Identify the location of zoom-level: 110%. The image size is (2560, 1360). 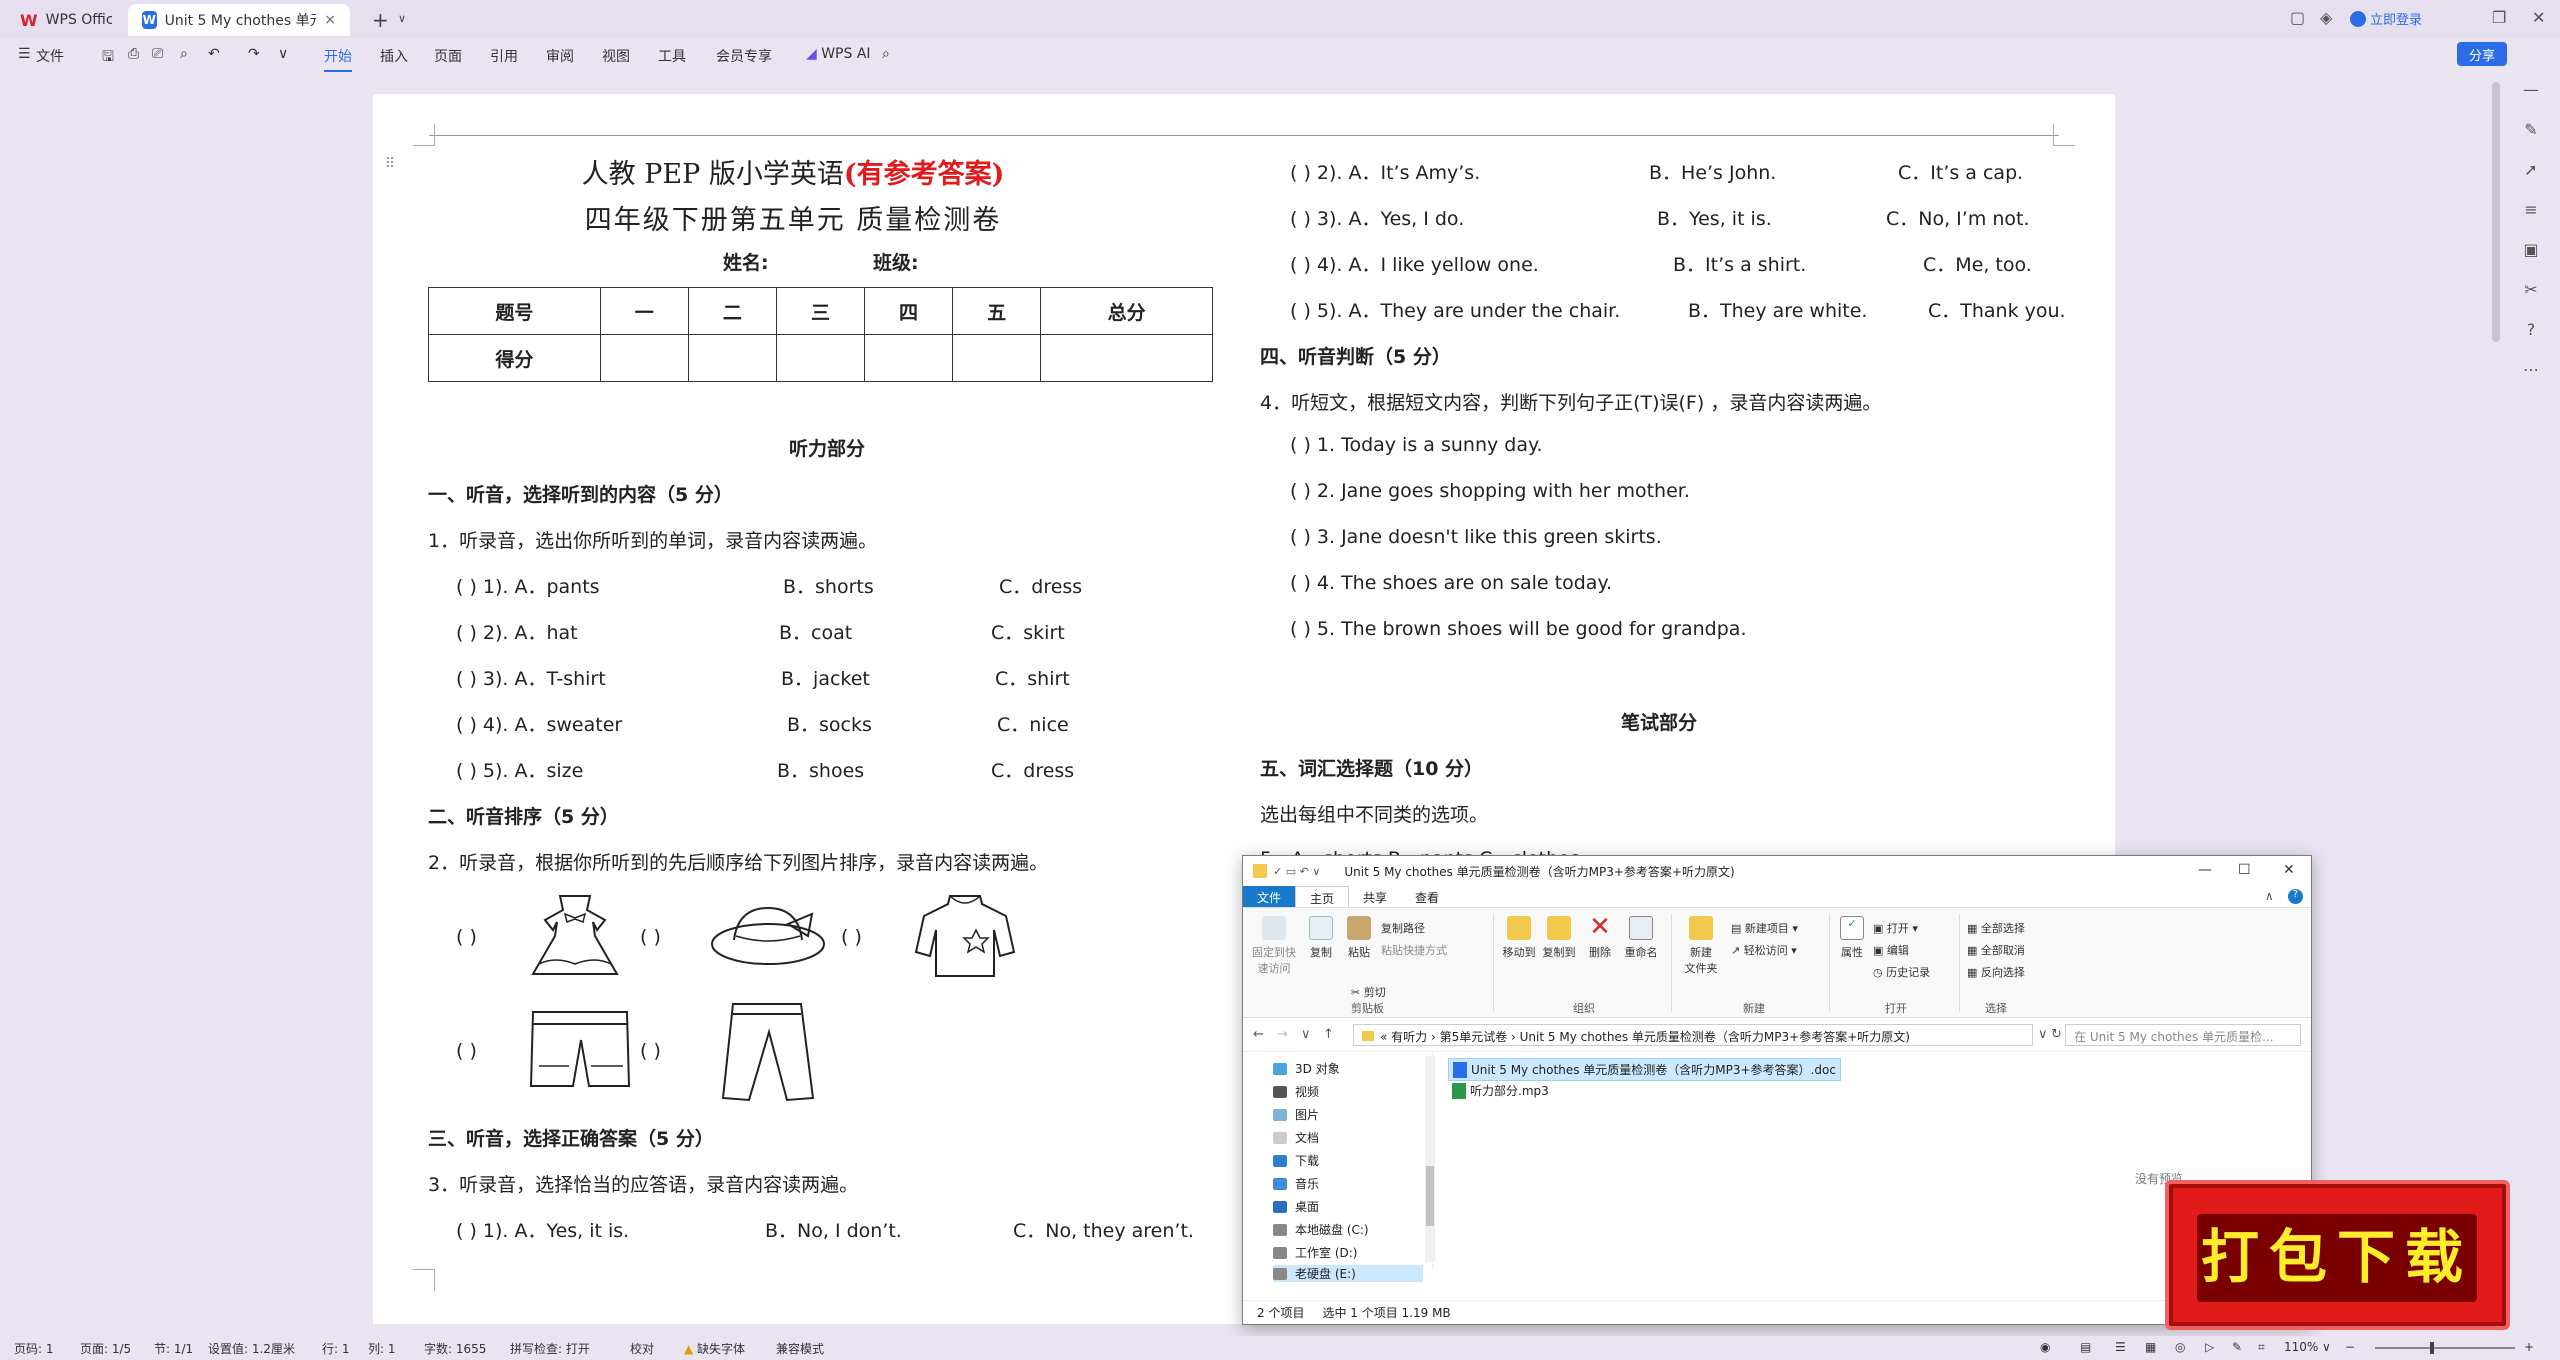
(2301, 1347).